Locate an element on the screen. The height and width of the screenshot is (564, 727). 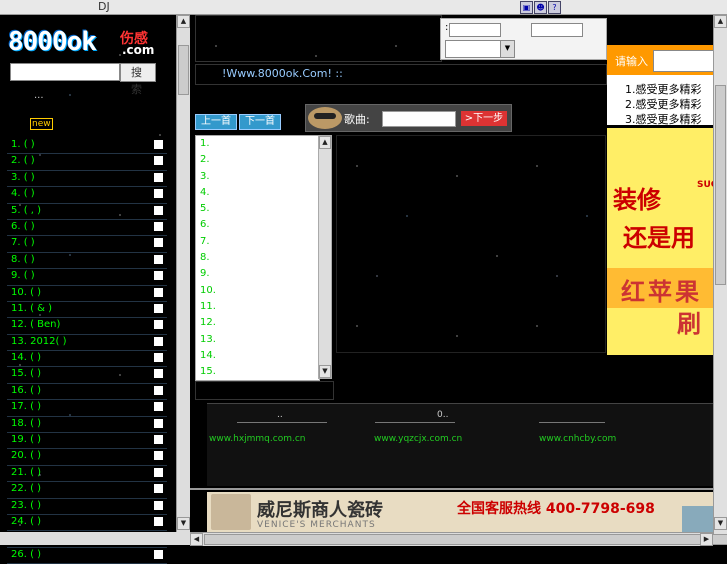
next-step-button: >下一步 is located at coordinates (484, 118).